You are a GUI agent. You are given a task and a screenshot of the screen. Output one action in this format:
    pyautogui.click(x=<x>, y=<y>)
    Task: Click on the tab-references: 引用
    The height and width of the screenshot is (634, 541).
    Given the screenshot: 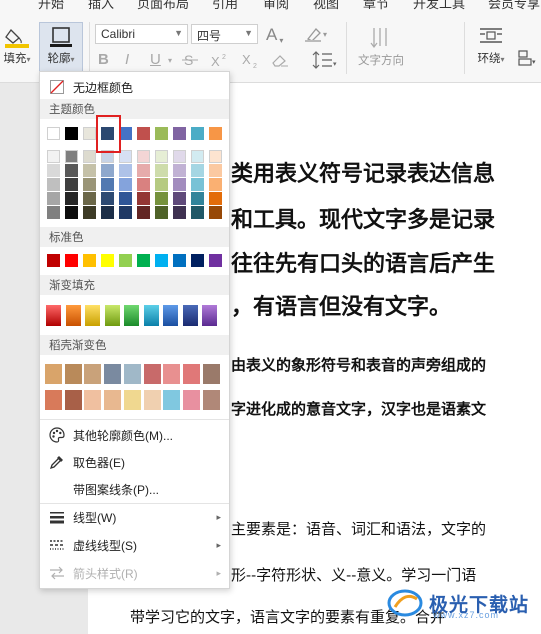 What is the action you would take?
    pyautogui.click(x=225, y=5)
    